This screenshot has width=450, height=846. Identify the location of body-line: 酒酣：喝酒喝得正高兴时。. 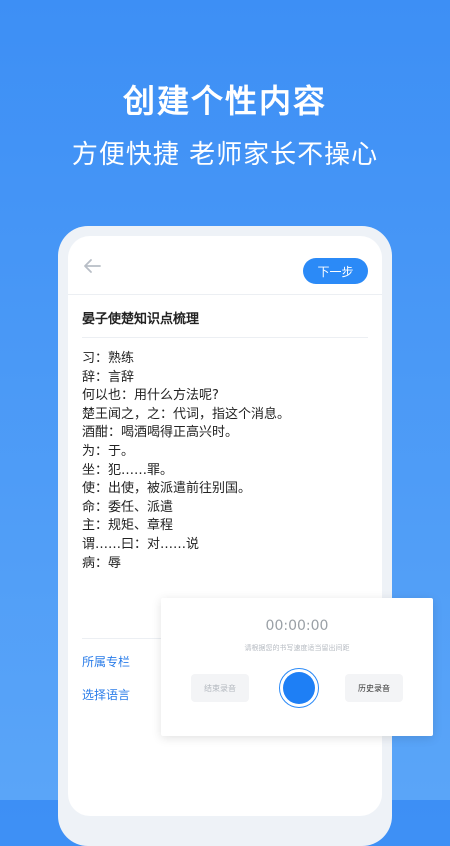
(160, 433).